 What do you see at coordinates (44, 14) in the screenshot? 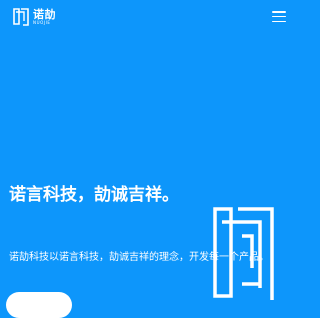
I see `brand-name-cn: 诺劼` at bounding box center [44, 14].